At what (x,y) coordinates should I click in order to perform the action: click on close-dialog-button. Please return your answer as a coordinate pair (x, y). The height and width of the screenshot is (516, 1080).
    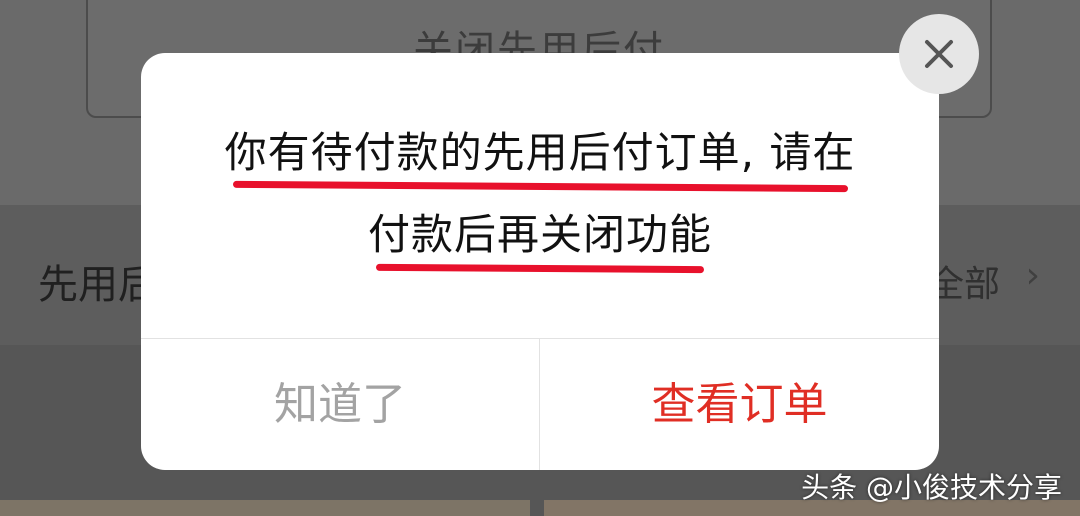
    Looking at the image, I should click on (939, 54).